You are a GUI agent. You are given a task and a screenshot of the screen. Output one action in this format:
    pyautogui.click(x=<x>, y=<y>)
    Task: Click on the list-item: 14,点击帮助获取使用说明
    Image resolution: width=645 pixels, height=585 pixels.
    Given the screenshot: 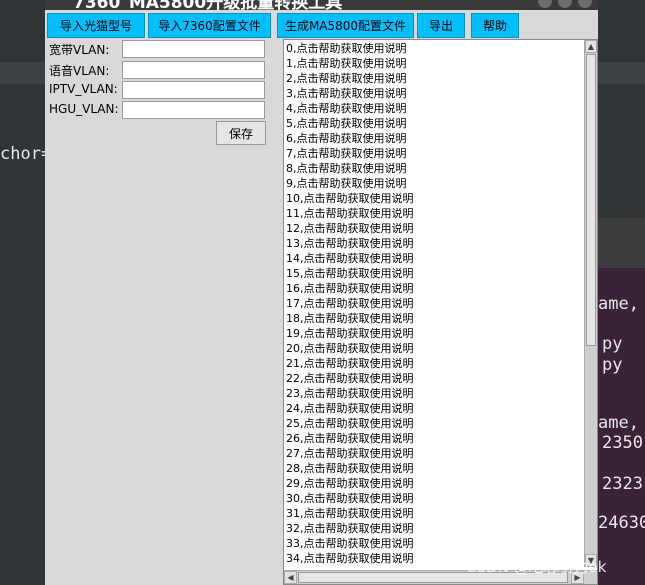 What is the action you would take?
    pyautogui.click(x=434, y=258)
    